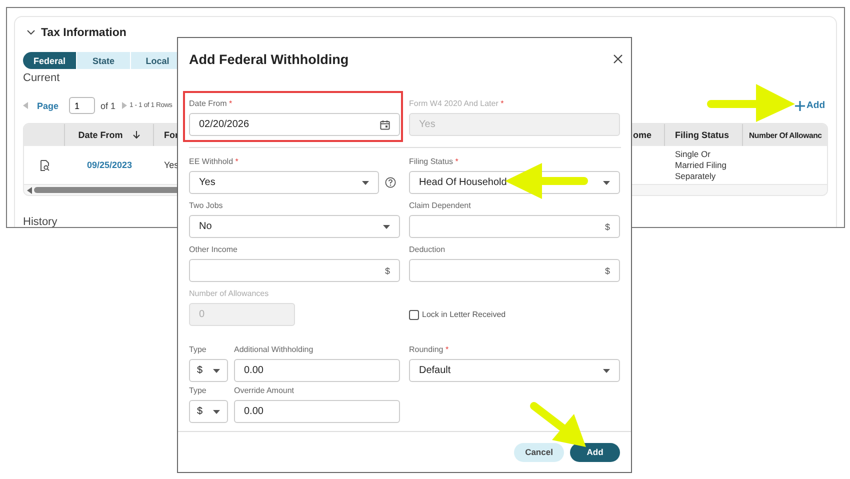  Describe the element at coordinates (284, 182) in the screenshot. I see `dropdown: Yes` at that location.